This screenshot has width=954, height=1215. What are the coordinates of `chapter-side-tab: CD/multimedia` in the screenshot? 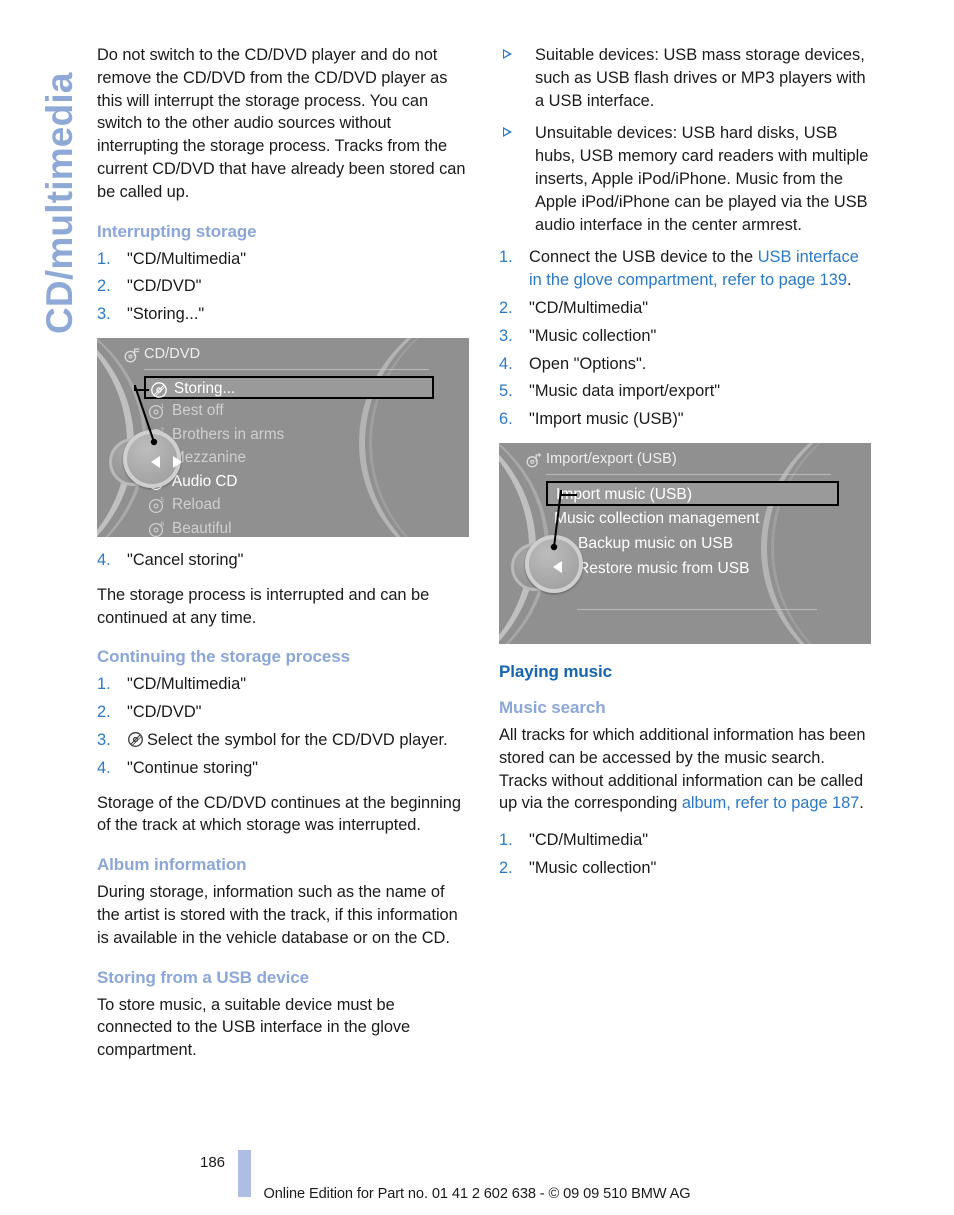 It's located at (45, 200).